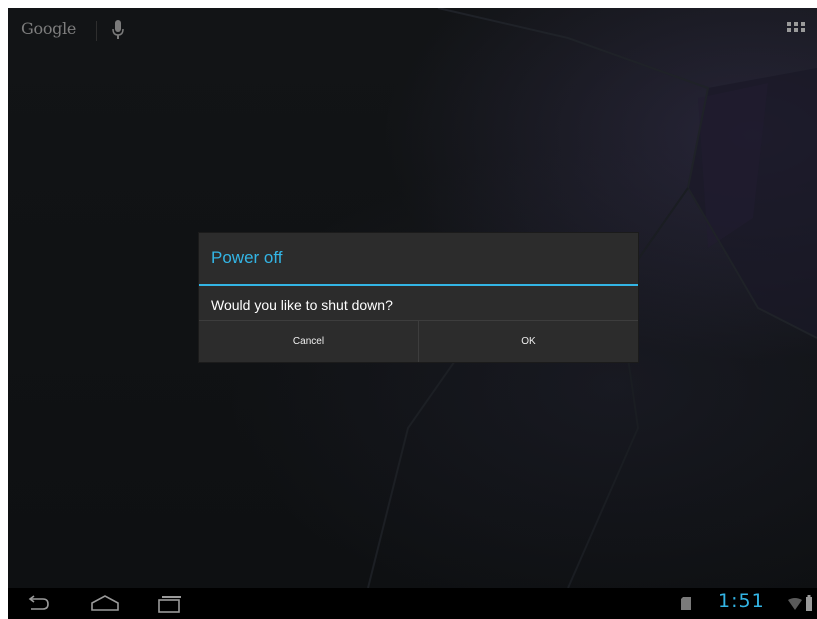 The width and height of the screenshot is (817, 619). Describe the element at coordinates (418, 285) in the screenshot. I see `title-divider` at that location.